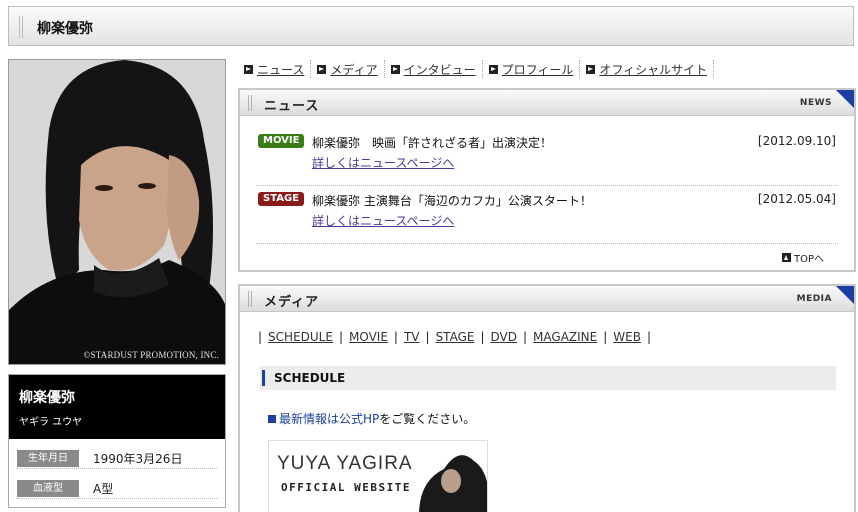  What do you see at coordinates (48, 488) in the screenshot?
I see `bloodtype-label: 血液型` at bounding box center [48, 488].